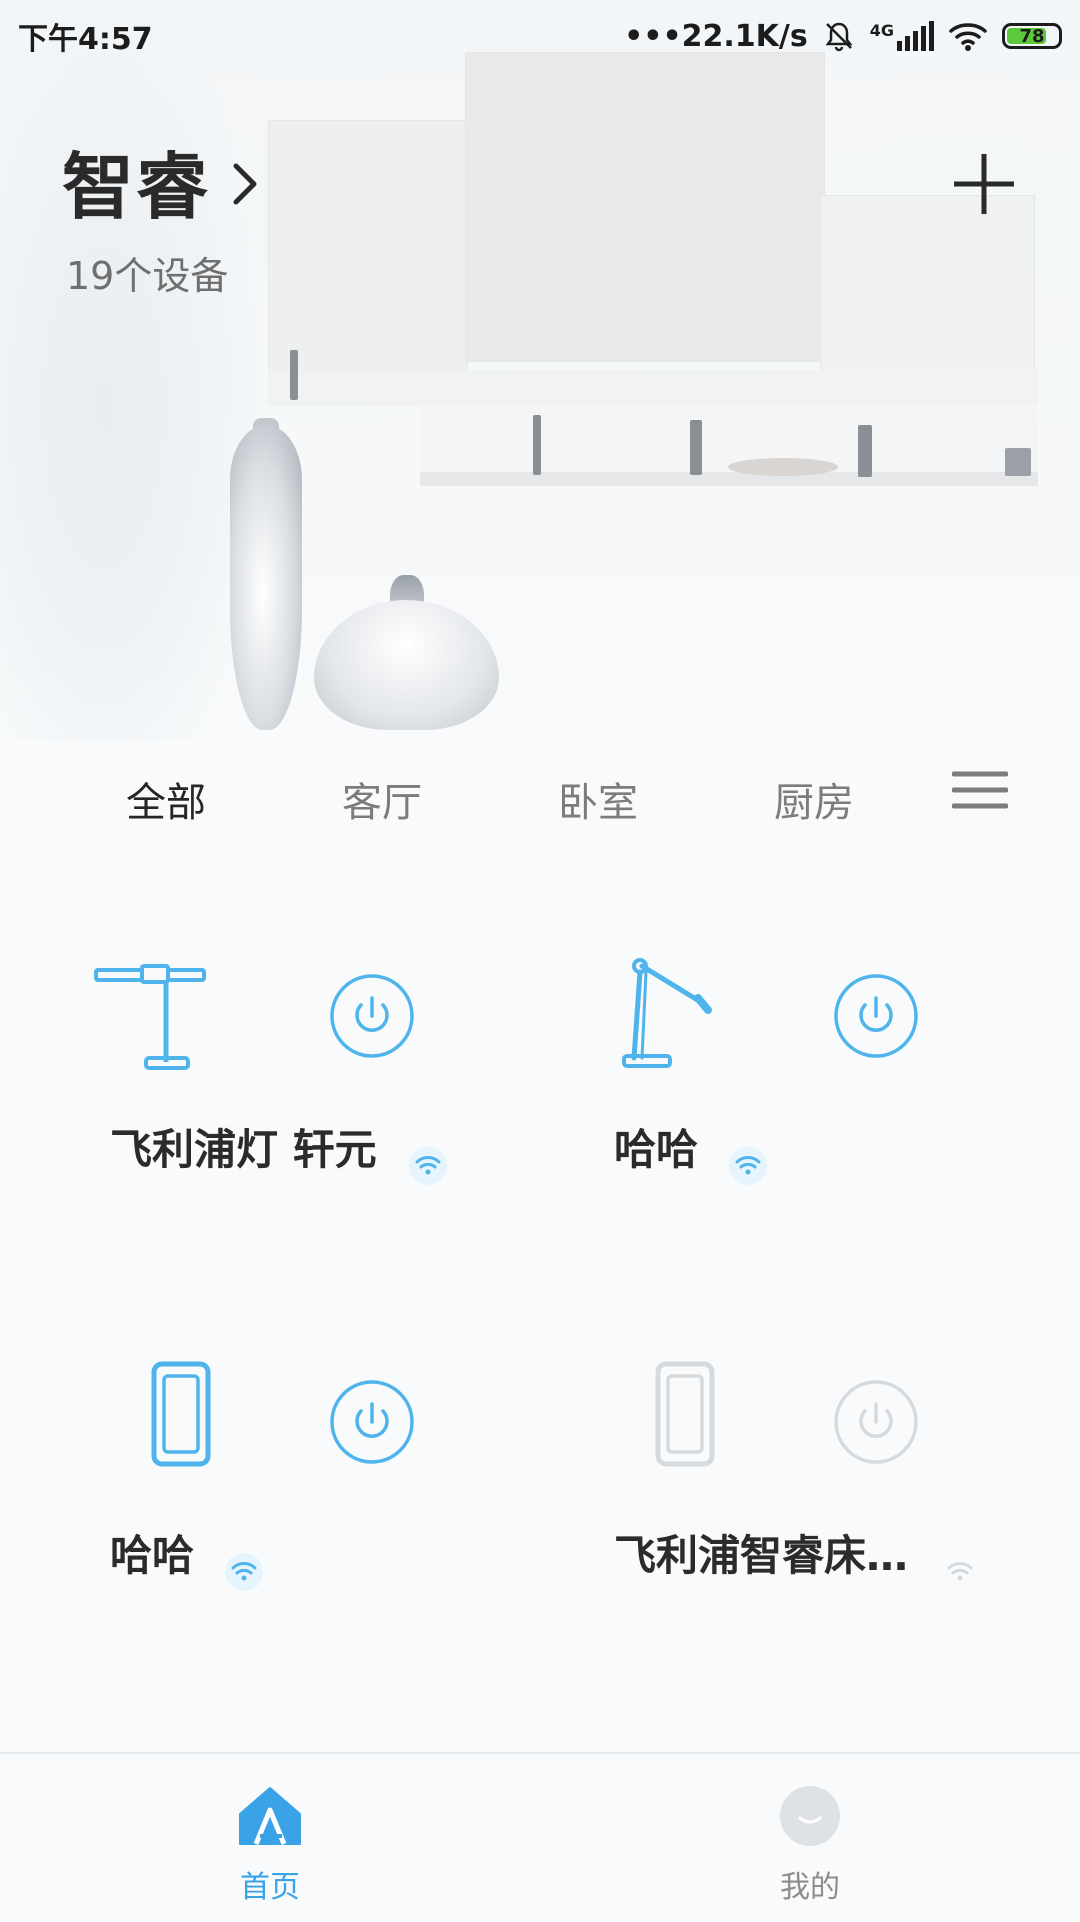 The image size is (1080, 1922). What do you see at coordinates (810, 1816) in the screenshot?
I see `profile-icon` at bounding box center [810, 1816].